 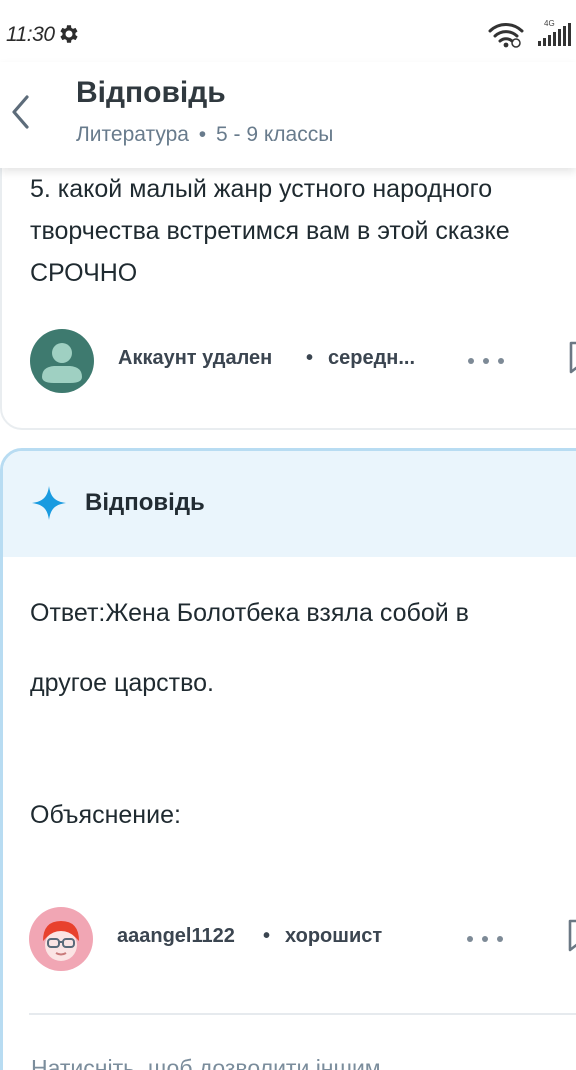 What do you see at coordinates (288, 115) in the screenshot?
I see `app-header: Відповідь Литература • 5 - 9 классы` at bounding box center [288, 115].